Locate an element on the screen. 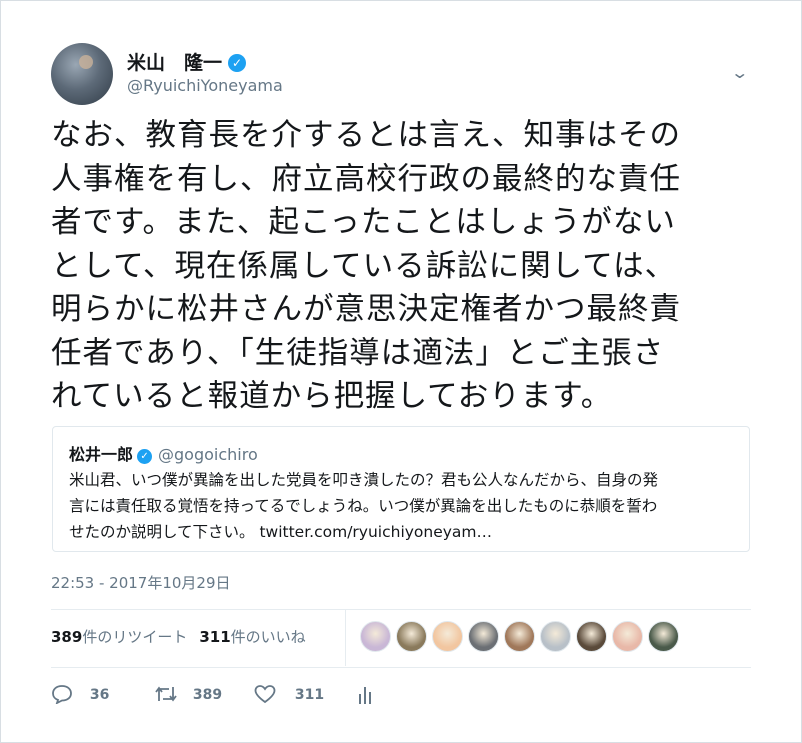  author-handle: @RyuichiYoneyama is located at coordinates (205, 85).